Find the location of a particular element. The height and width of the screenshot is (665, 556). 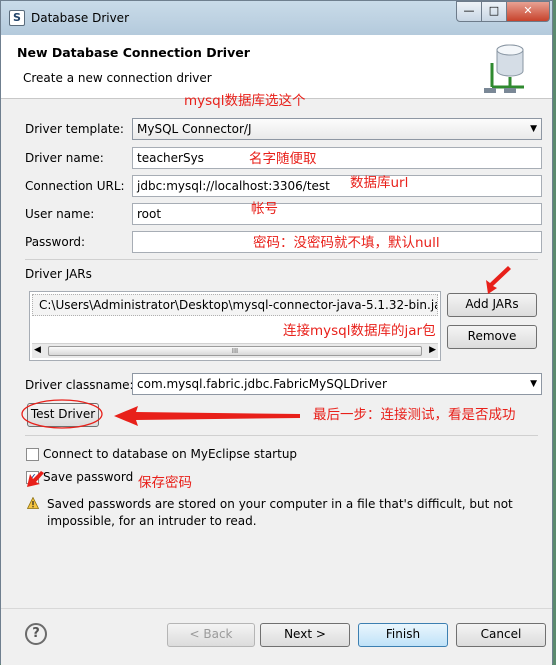

connection-url-label: Connection URL: is located at coordinates (75, 186).